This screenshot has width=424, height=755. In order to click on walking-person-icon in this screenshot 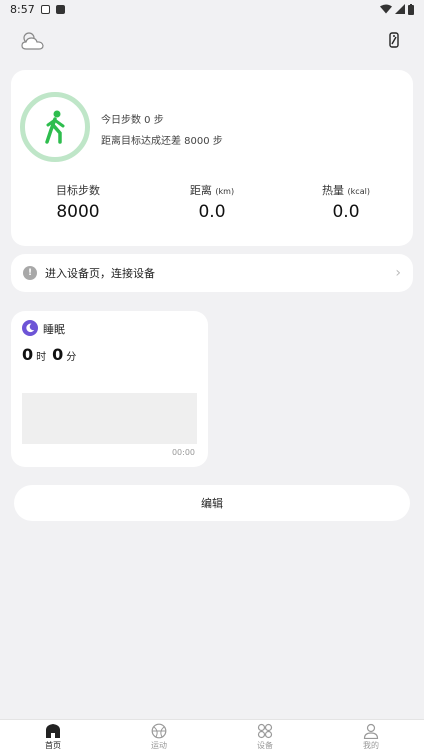, I will do `click(55, 127)`.